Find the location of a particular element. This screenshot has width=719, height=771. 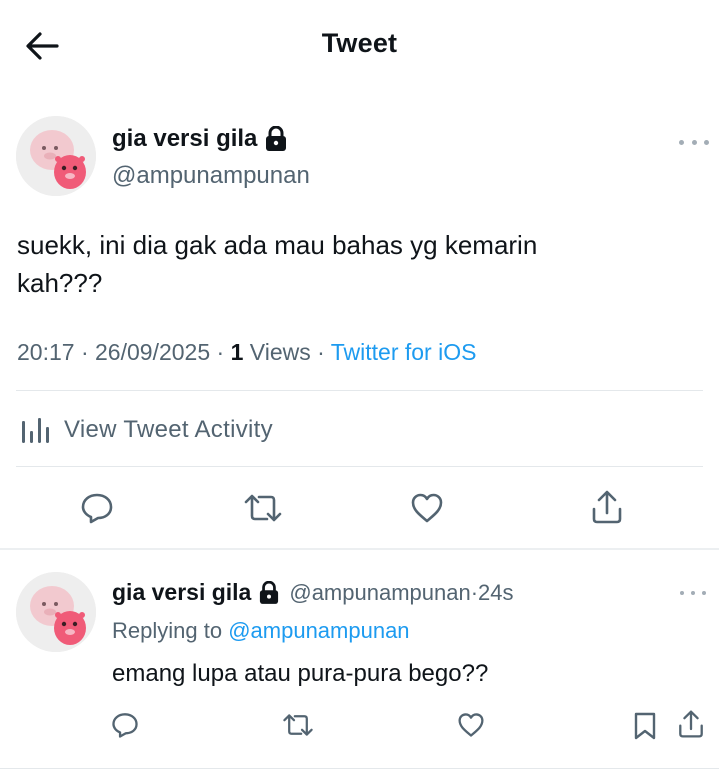

analytics-icon is located at coordinates (35, 430).